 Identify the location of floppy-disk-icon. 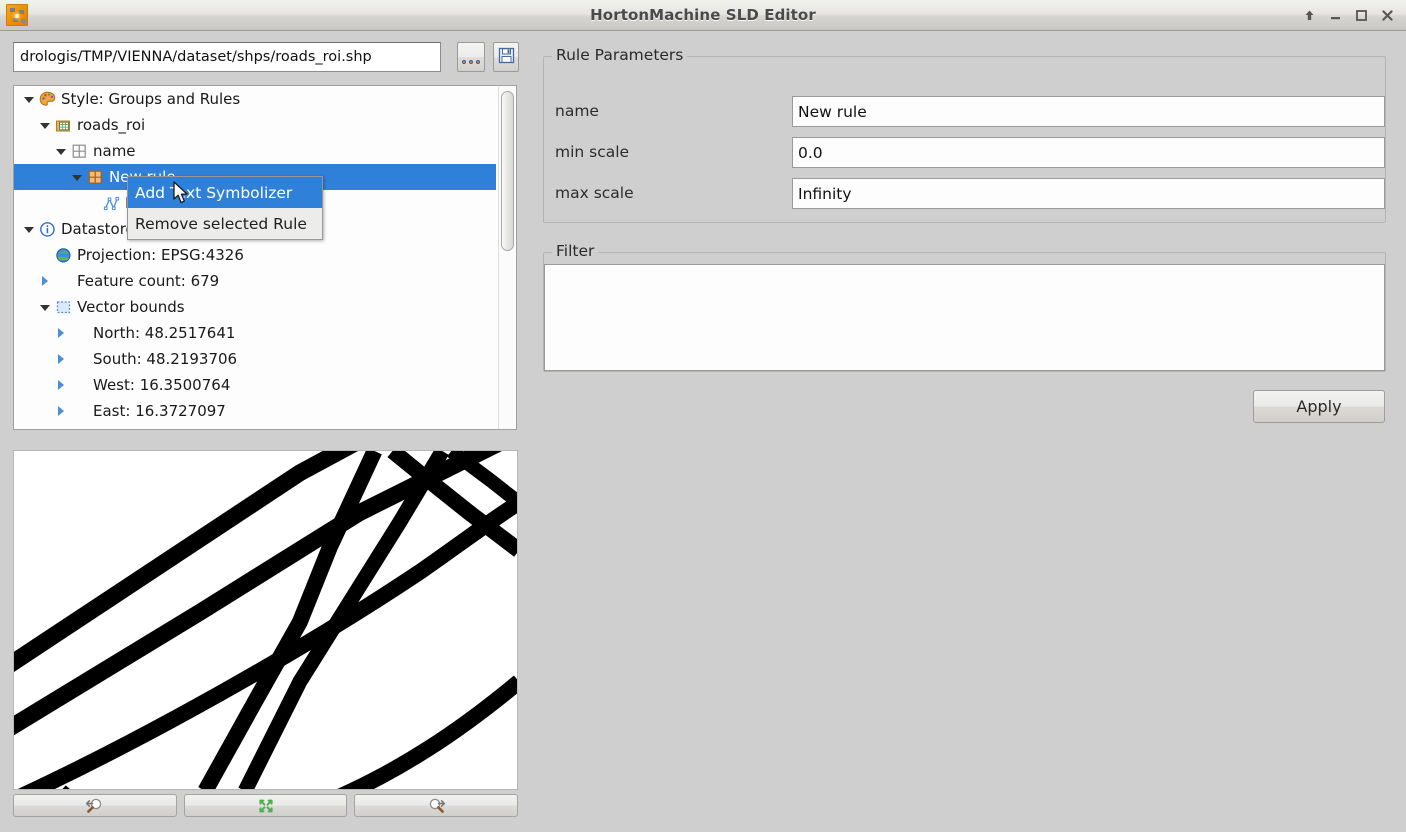
(506, 57).